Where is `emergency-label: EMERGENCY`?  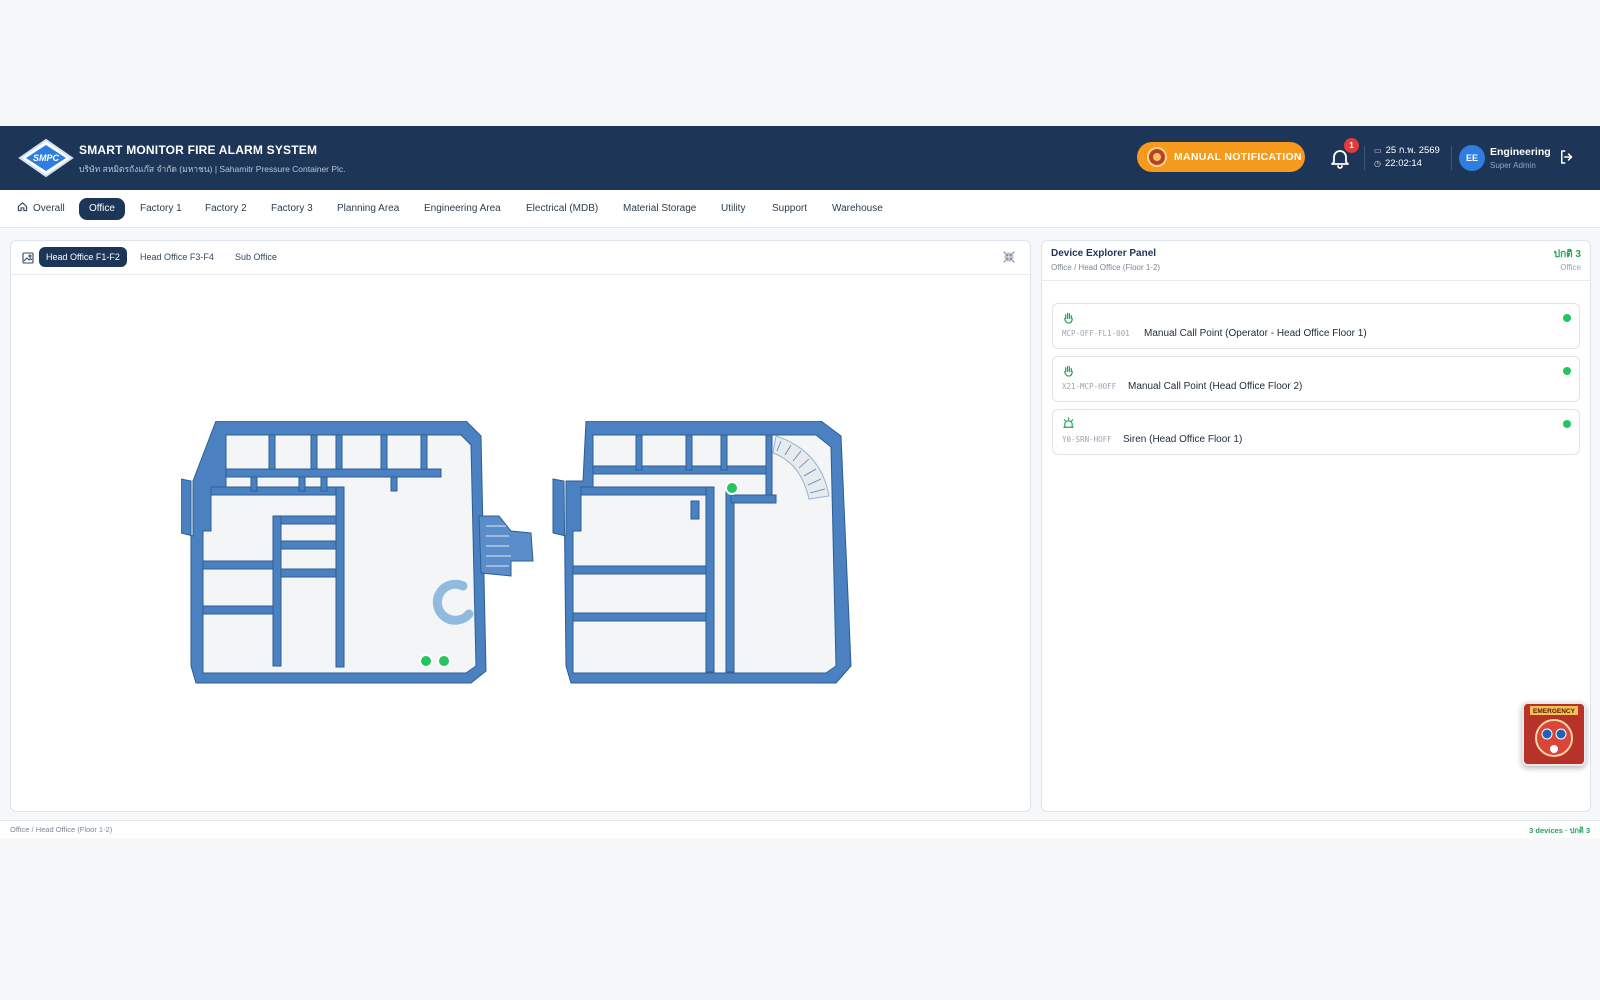 emergency-label: EMERGENCY is located at coordinates (1554, 711).